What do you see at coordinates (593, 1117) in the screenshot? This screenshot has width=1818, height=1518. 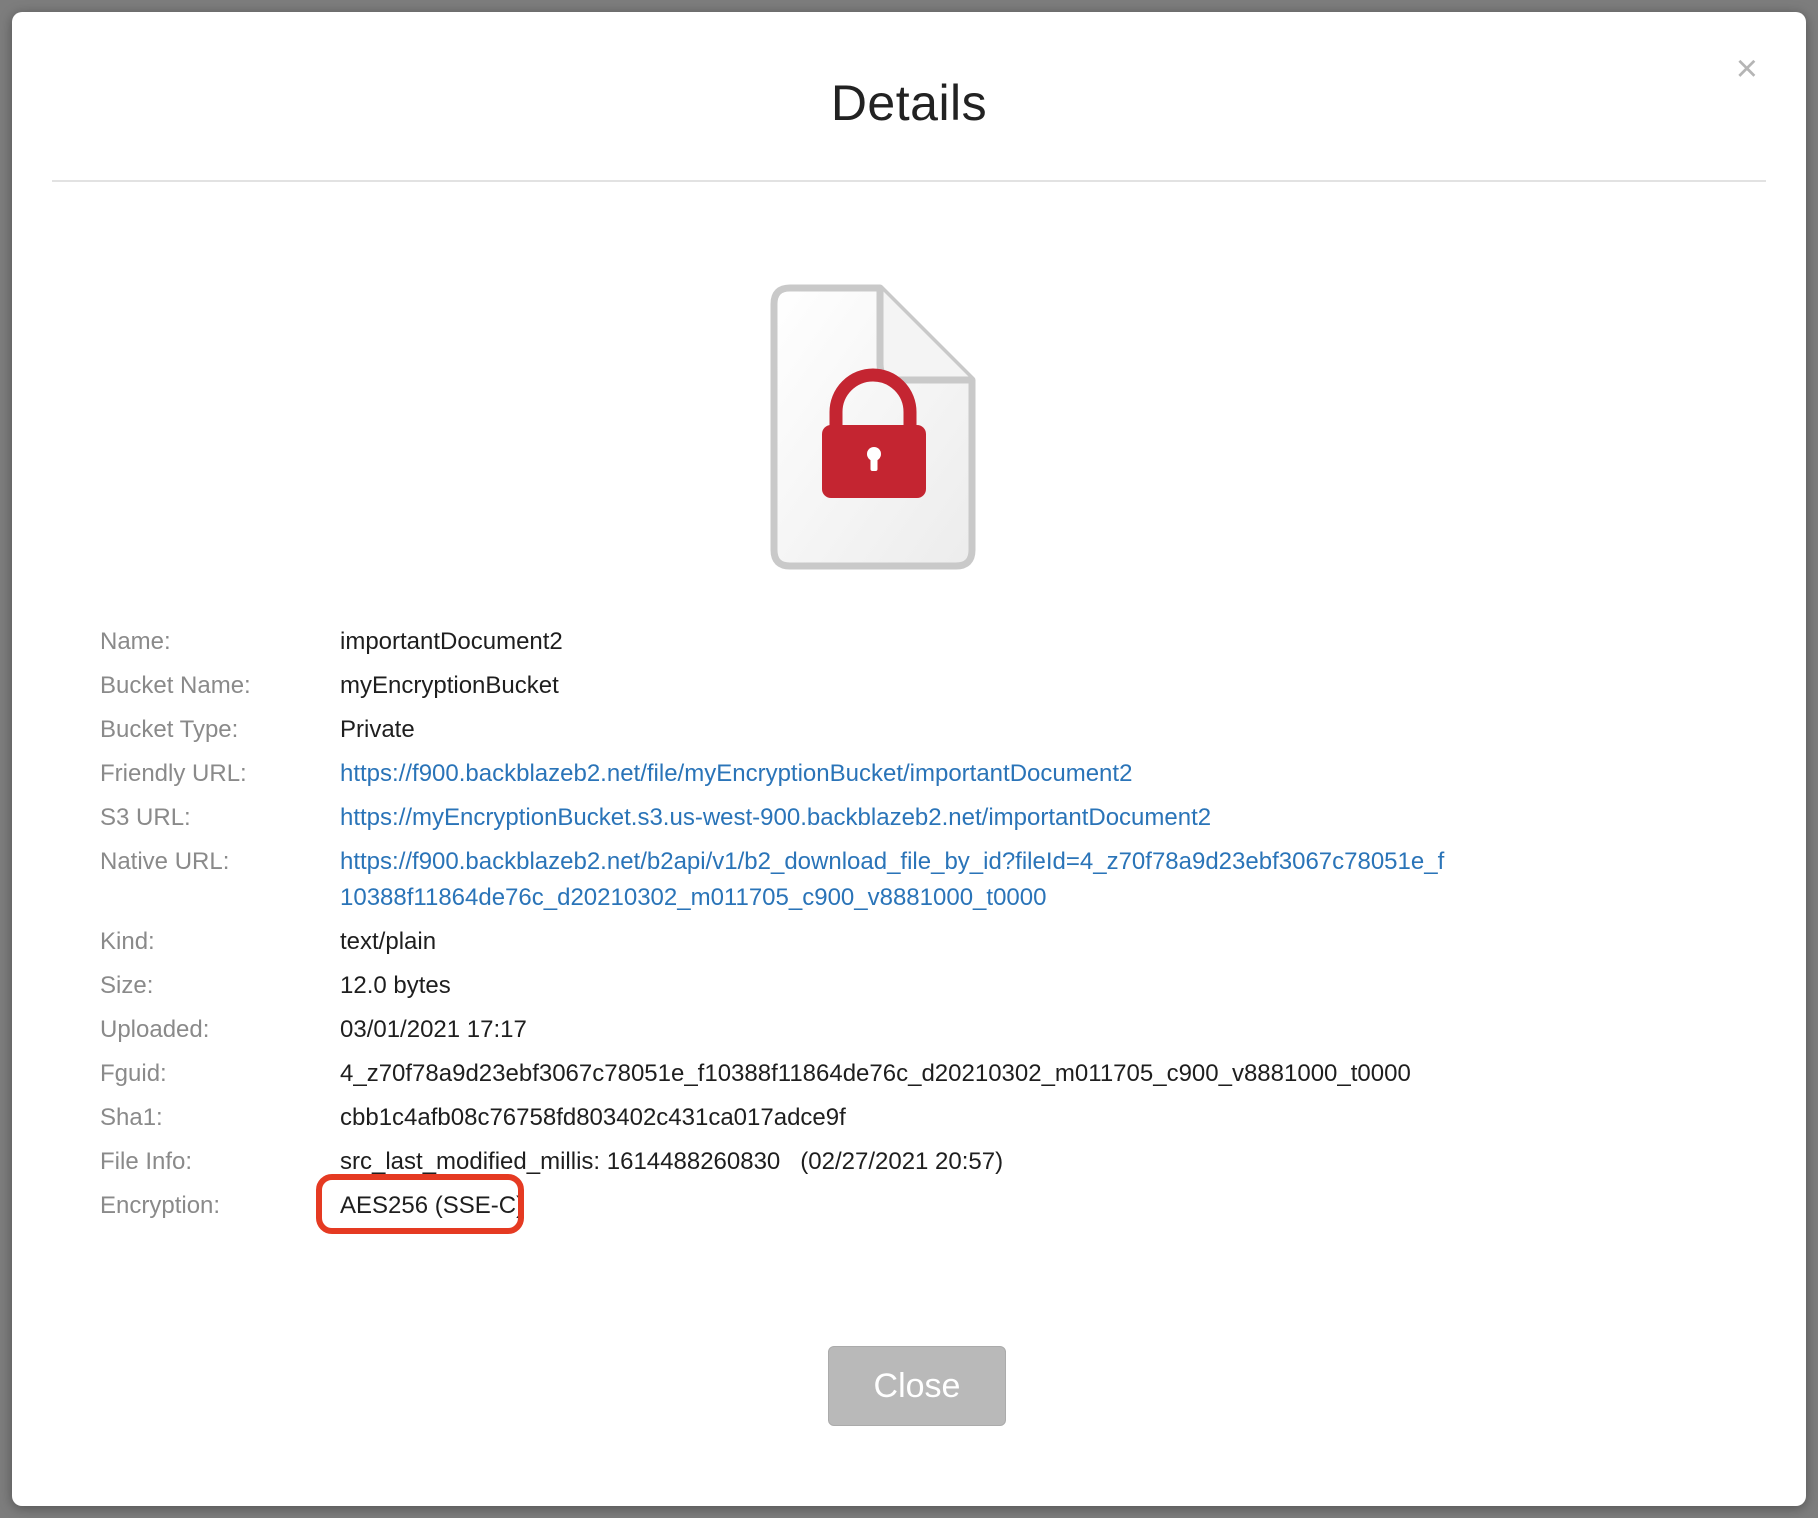 I see `sha1-value: cbb1c4afb08c76758fd803402c431ca017adce9f` at bounding box center [593, 1117].